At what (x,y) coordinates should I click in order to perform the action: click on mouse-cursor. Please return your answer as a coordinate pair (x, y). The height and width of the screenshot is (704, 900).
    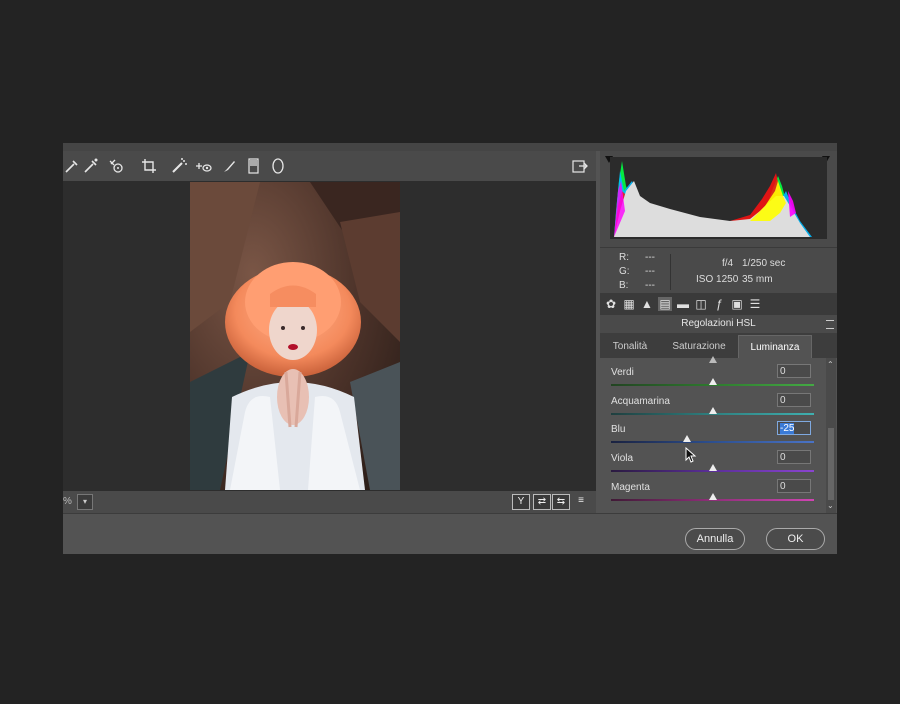
    Looking at the image, I should click on (691, 455).